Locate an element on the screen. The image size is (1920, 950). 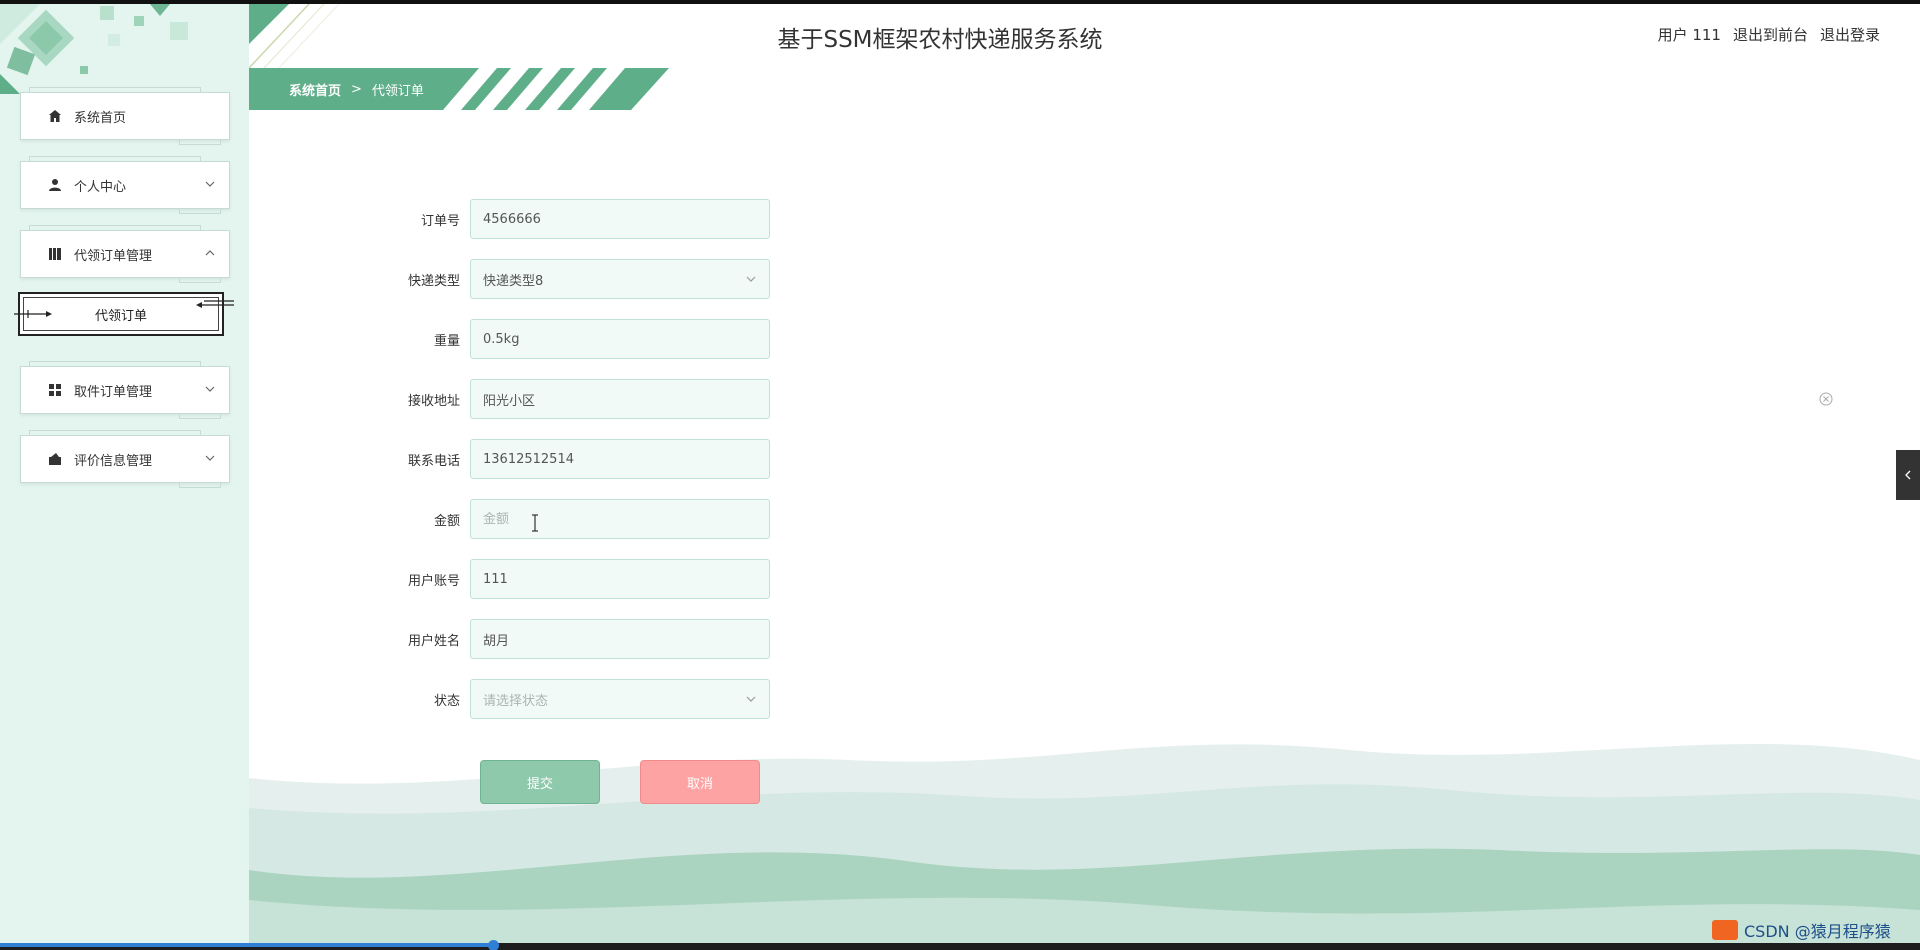
form-row-phone: 联系电话 is located at coordinates (575, 459).